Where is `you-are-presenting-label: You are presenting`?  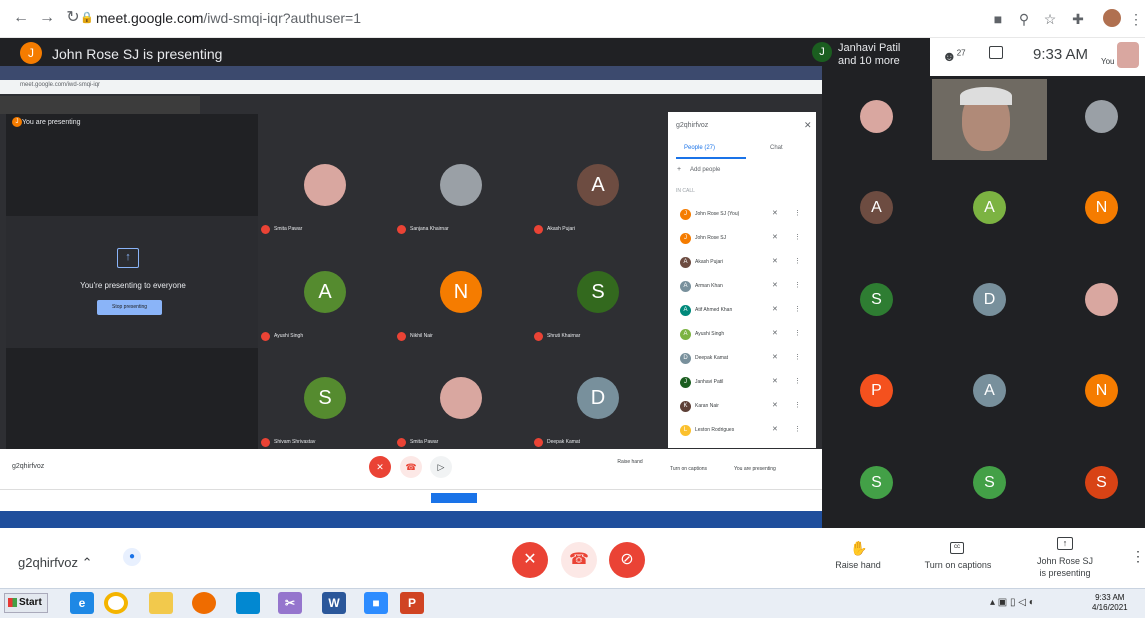
you-are-presenting-label: You are presenting is located at coordinates (51, 122).